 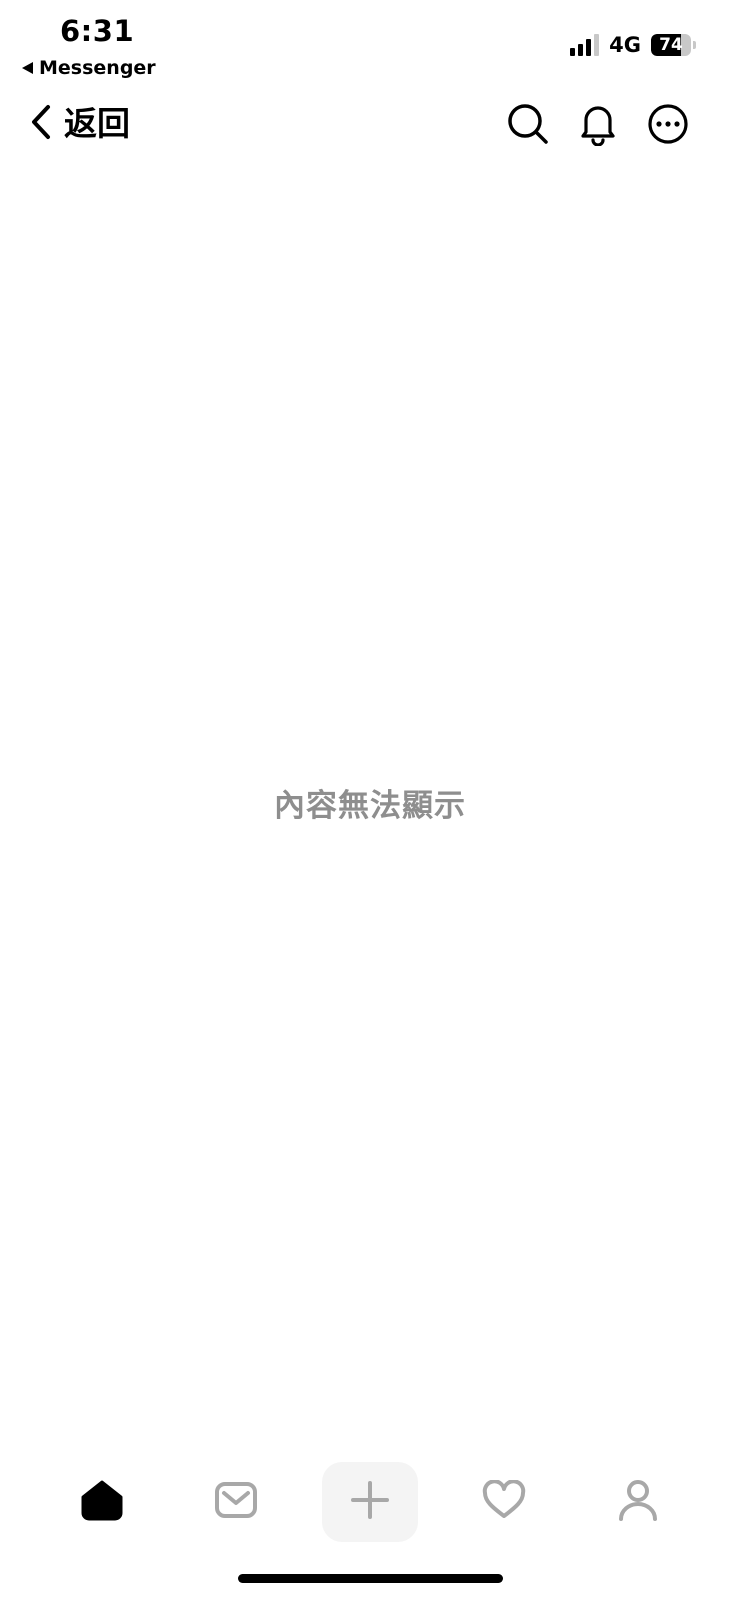 I want to click on battery-level: 74, so click(x=671, y=45).